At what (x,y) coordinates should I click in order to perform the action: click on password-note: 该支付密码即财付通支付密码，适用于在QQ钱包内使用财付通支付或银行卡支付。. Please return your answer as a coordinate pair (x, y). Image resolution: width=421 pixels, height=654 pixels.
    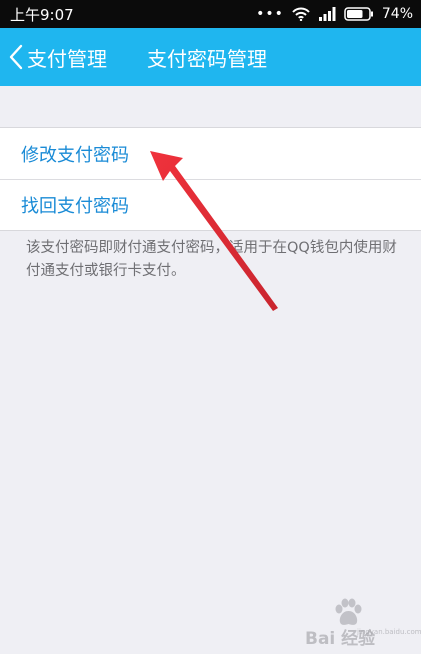
    Looking at the image, I should click on (211, 259).